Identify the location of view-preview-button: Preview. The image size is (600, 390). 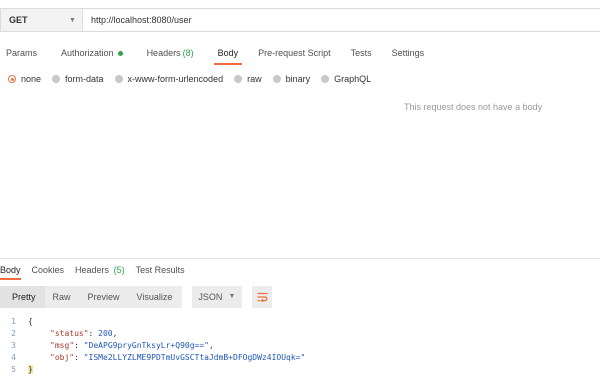
(104, 297).